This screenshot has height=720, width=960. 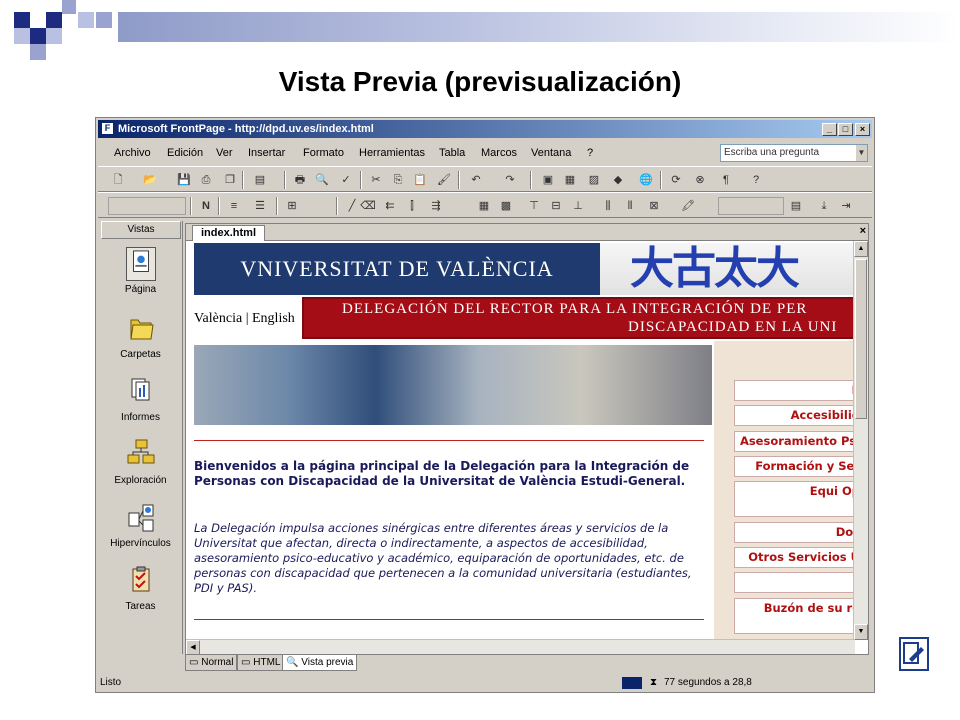 What do you see at coordinates (861, 339) in the screenshot?
I see `scroll-thumb` at bounding box center [861, 339].